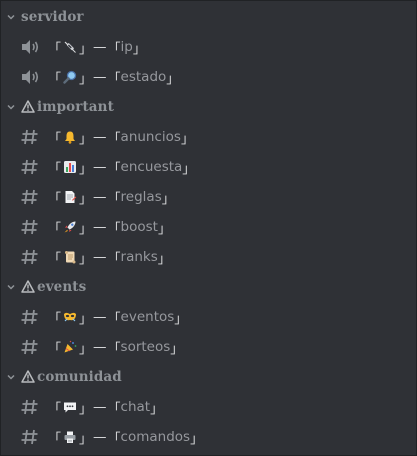 The image size is (417, 456). What do you see at coordinates (79, 377) in the screenshot?
I see `category-name: comunidad` at bounding box center [79, 377].